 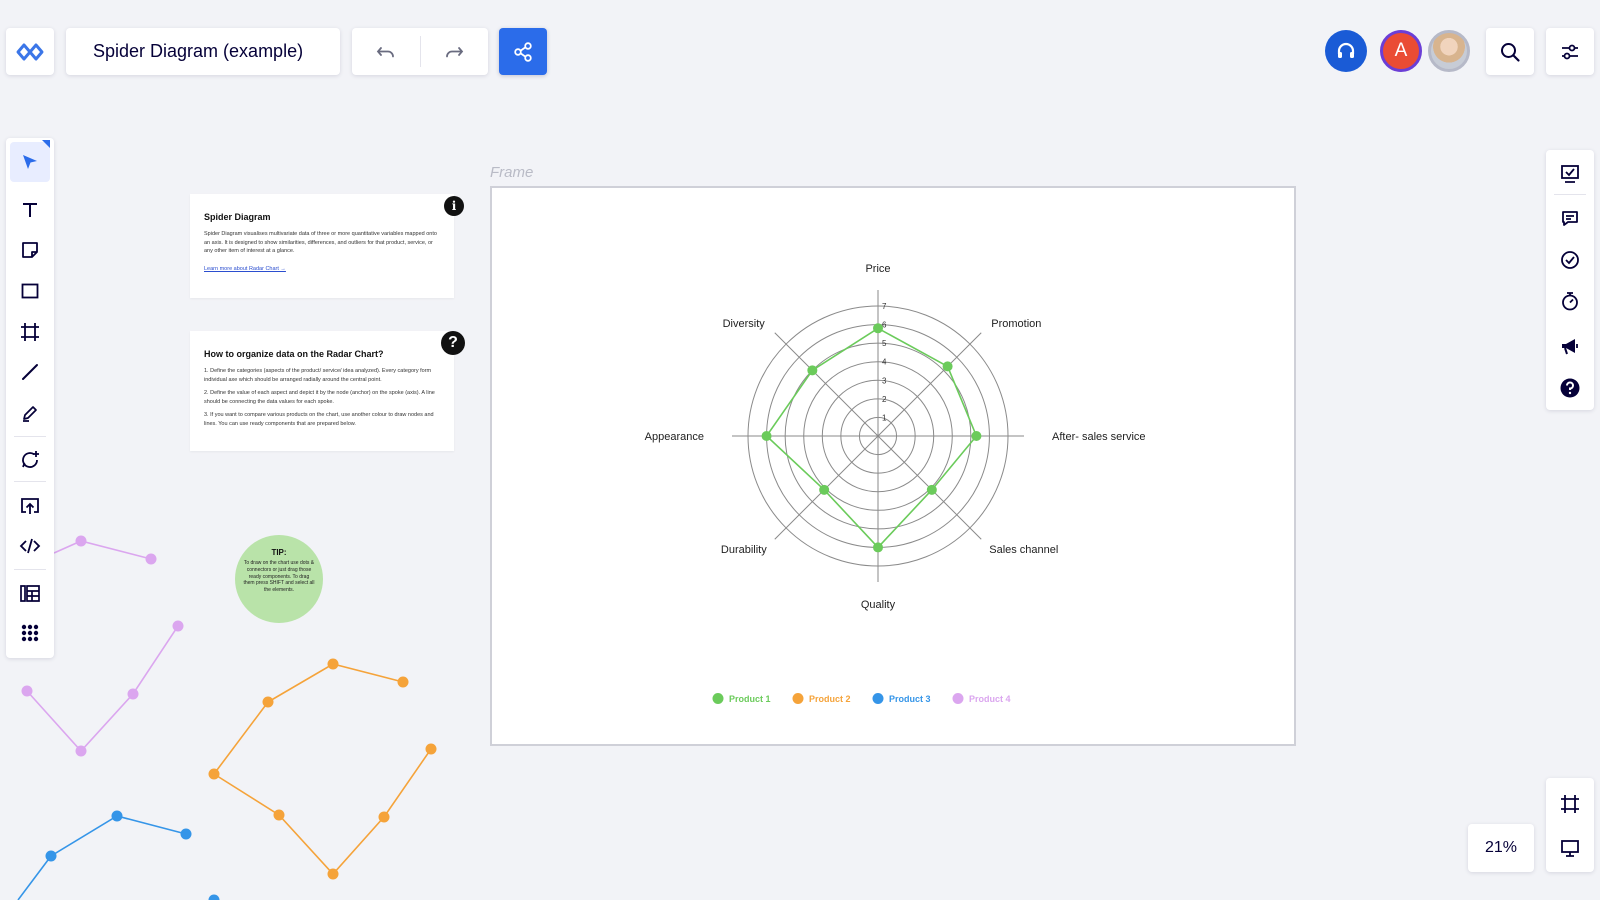 I want to click on pen-icon, so click(x=30, y=413).